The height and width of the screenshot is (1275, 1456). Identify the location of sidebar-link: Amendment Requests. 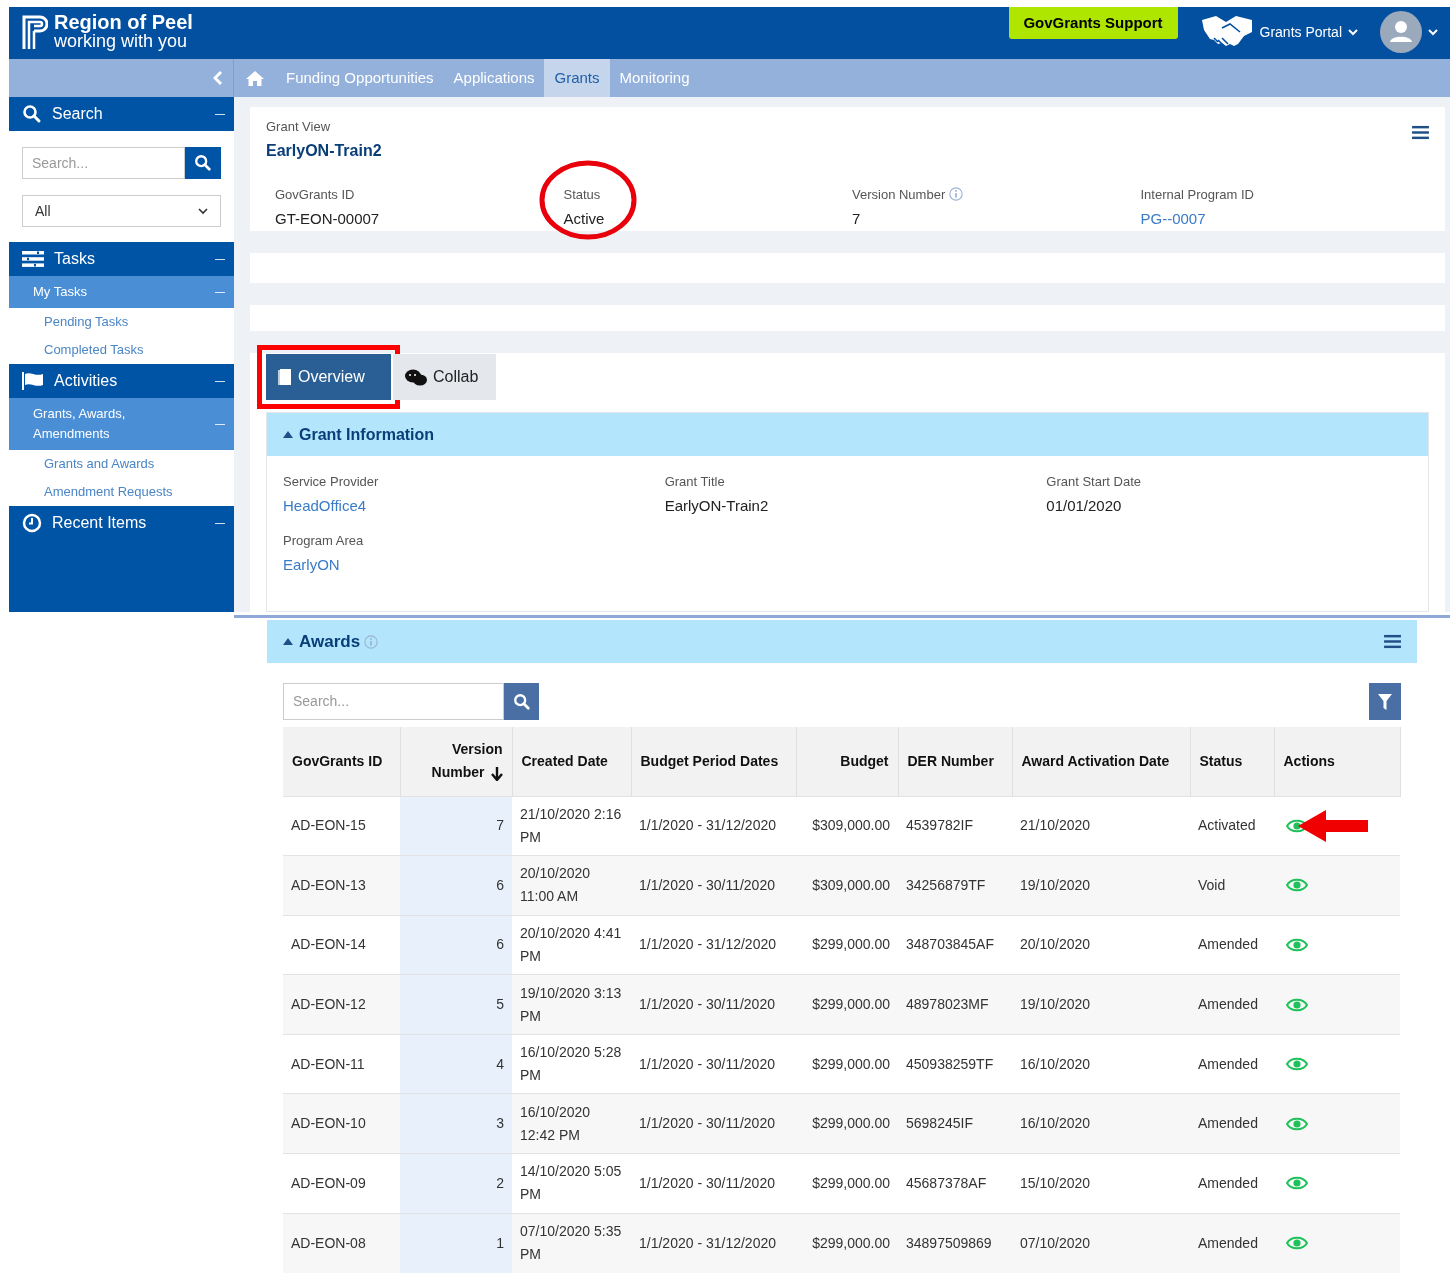
(121, 492).